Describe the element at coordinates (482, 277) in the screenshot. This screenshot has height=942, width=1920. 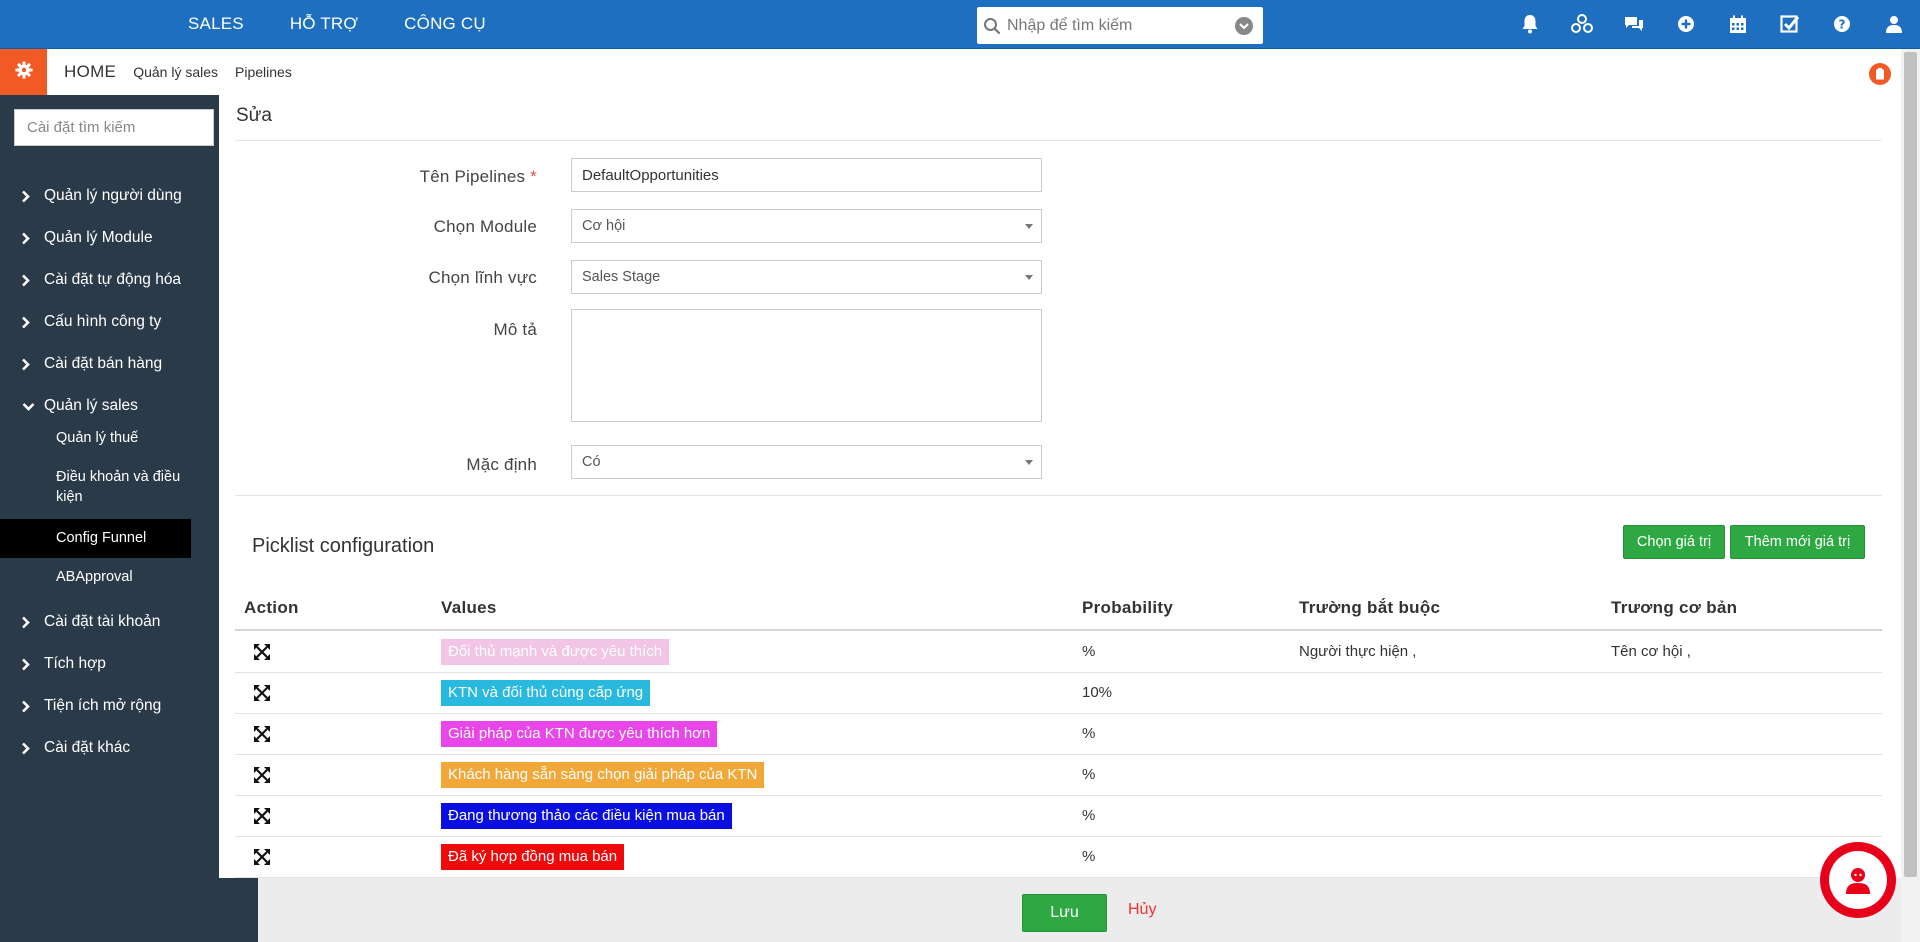
I see `field-label: Chọn lĩnh vực` at that location.